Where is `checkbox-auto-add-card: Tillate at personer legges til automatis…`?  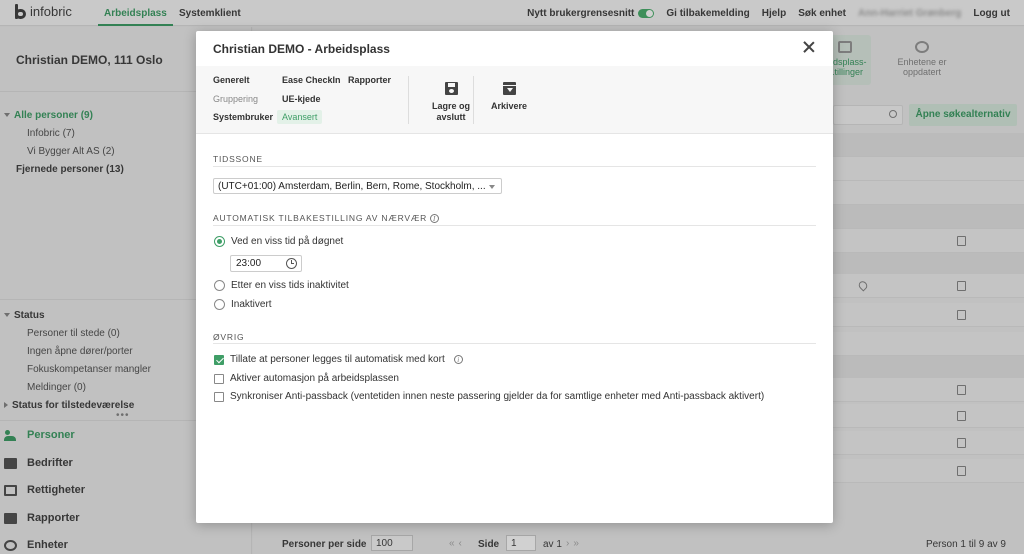 checkbox-auto-add-card: Tillate at personer legges til automatis… is located at coordinates (338, 359).